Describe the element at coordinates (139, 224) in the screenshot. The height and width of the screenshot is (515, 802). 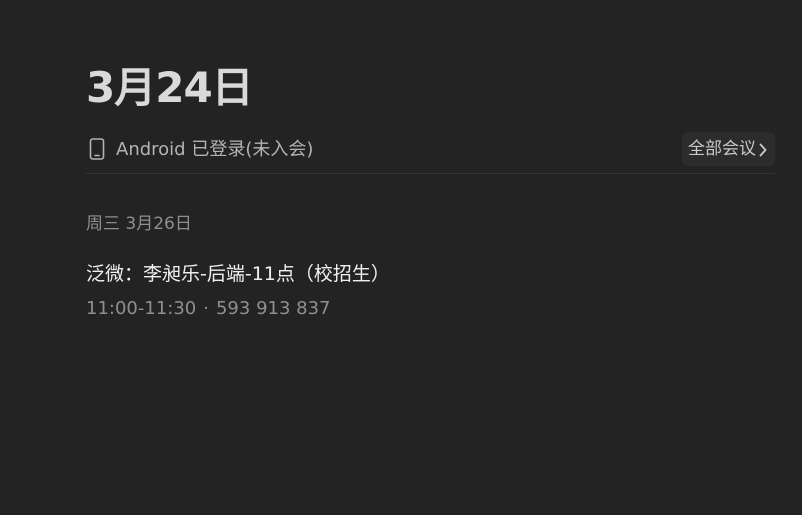
I see `day-header: 周三 3月26日` at that location.